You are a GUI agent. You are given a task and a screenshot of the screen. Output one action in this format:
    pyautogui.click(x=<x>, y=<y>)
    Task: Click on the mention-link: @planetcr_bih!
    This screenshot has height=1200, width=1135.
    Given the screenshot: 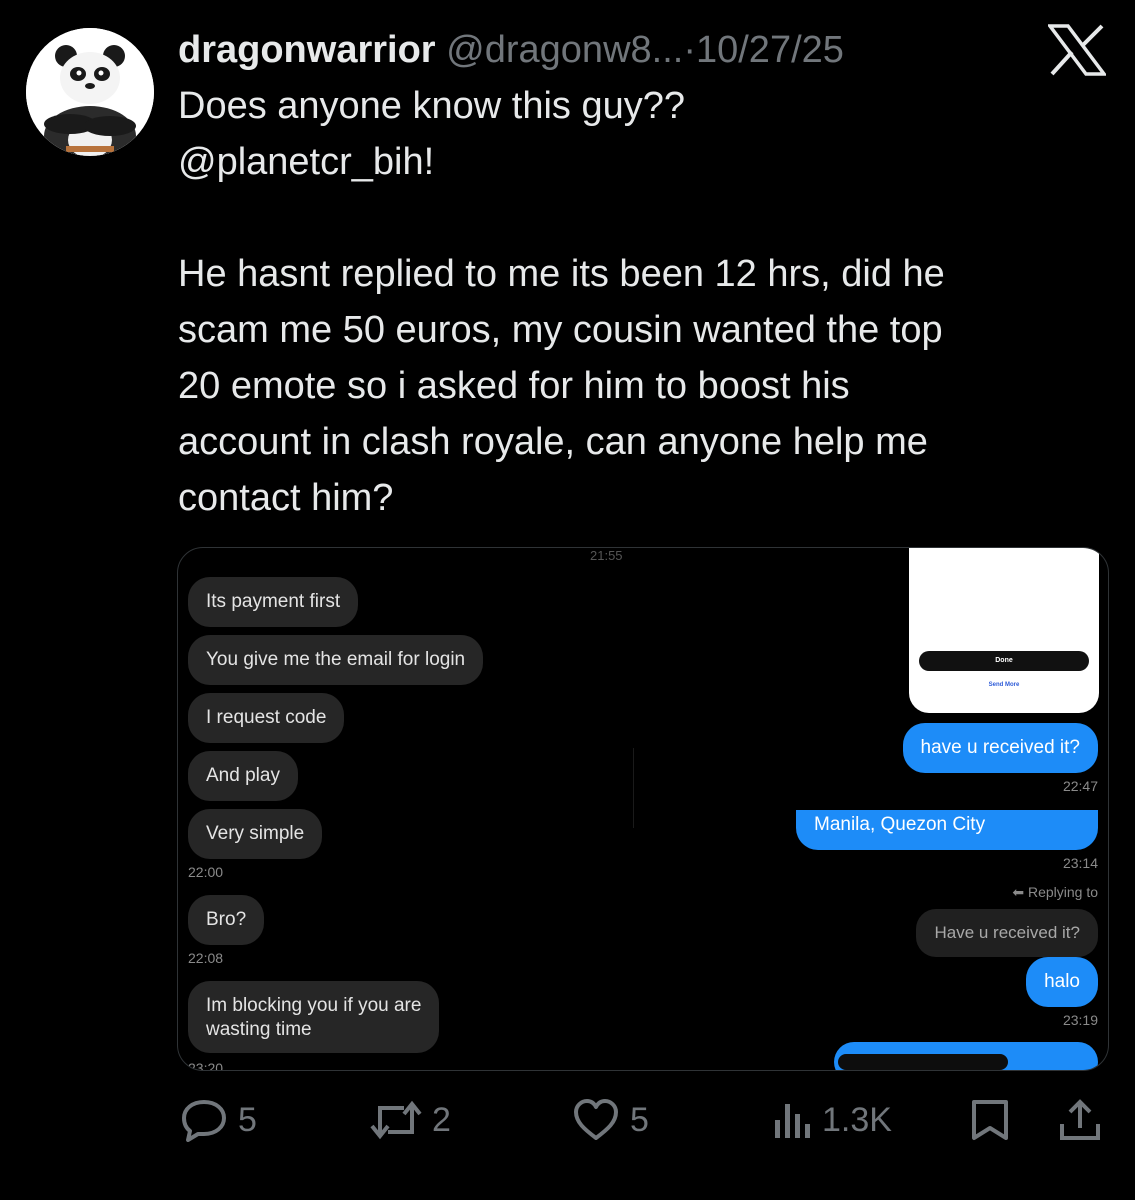 What is the action you would take?
    pyautogui.click(x=628, y=162)
    